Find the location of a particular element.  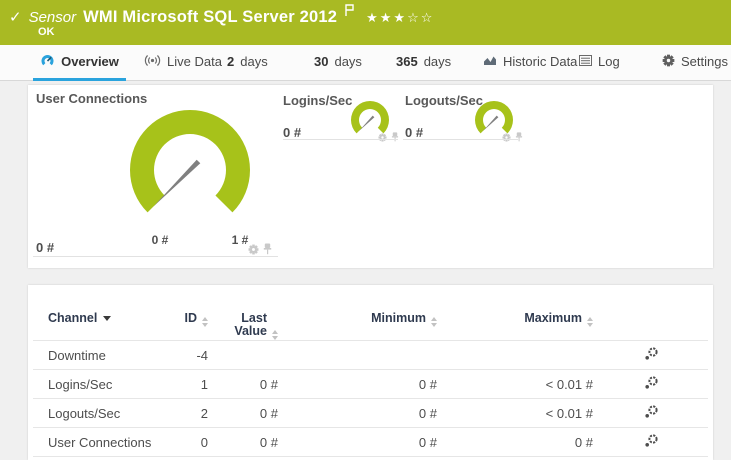

user-connections-value: 0 # is located at coordinates (45, 247).